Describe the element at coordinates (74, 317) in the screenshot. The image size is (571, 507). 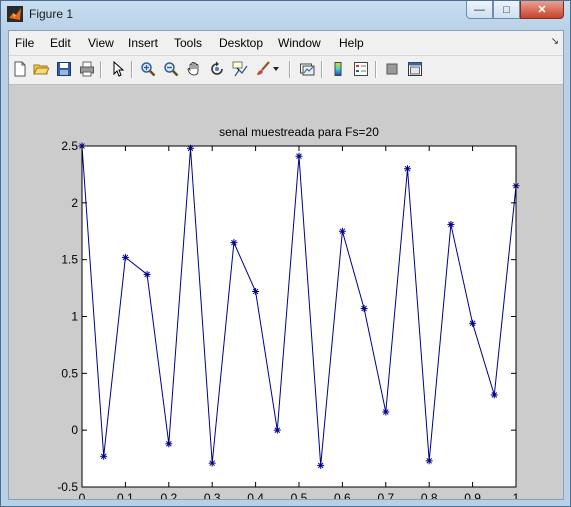
I see `y-tick-label: 1` at that location.